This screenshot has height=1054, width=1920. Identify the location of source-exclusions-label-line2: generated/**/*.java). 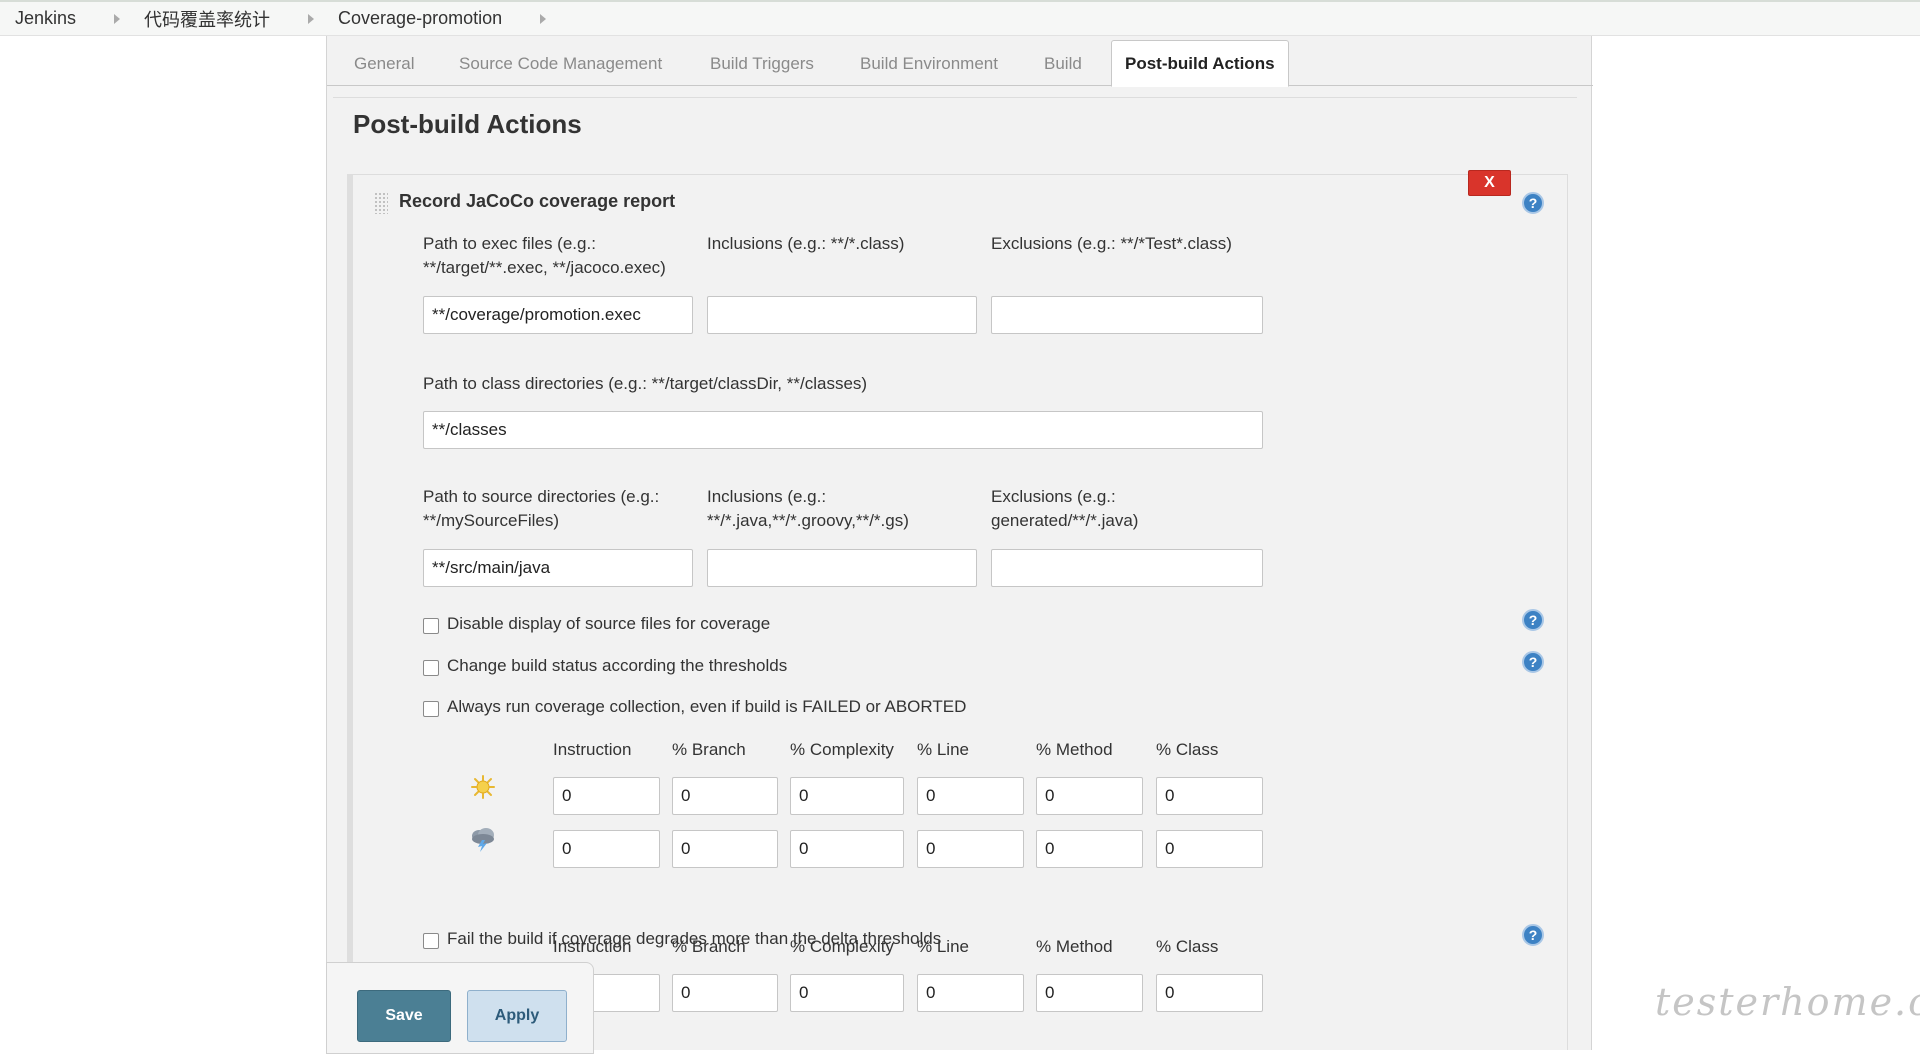
(1065, 520).